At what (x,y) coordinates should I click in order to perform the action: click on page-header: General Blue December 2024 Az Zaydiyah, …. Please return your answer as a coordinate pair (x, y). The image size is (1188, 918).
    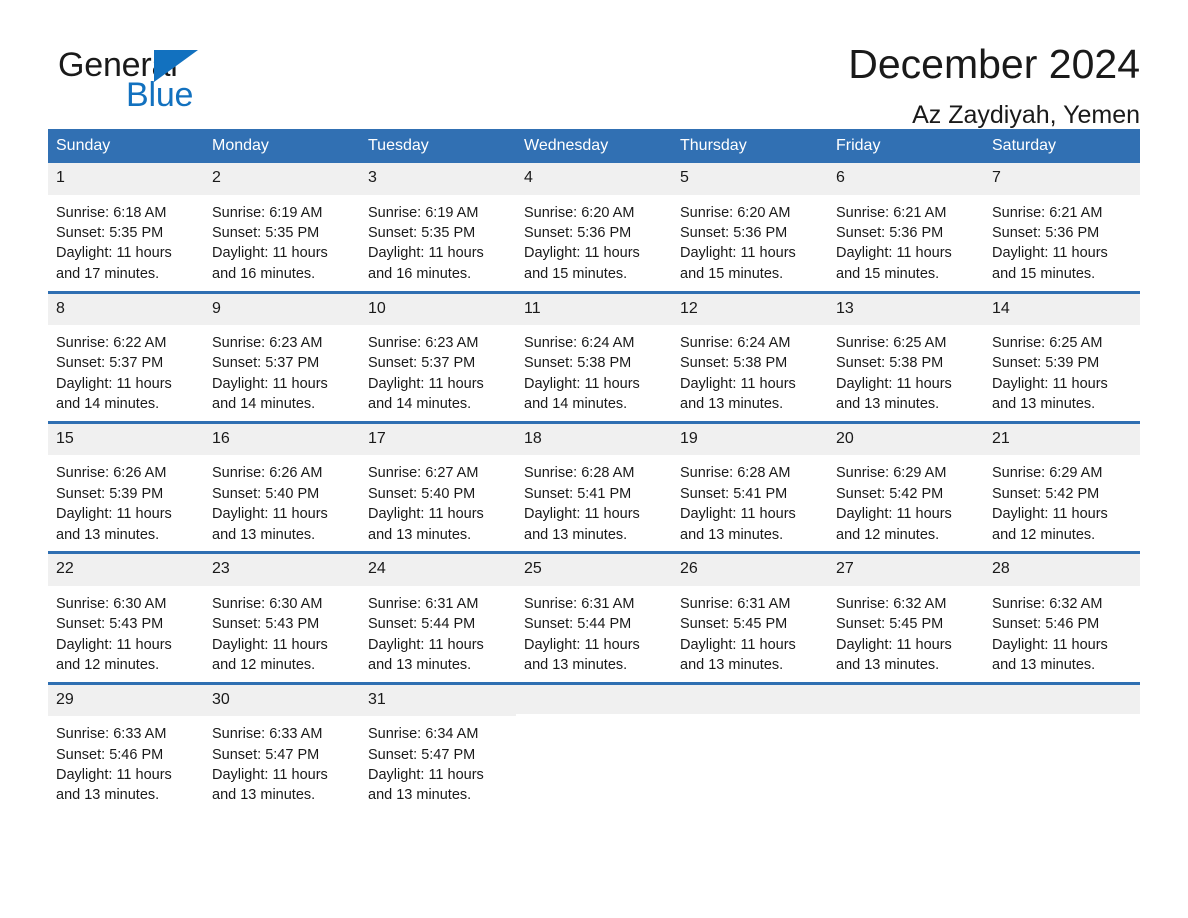
    Looking at the image, I should click on (594, 64).